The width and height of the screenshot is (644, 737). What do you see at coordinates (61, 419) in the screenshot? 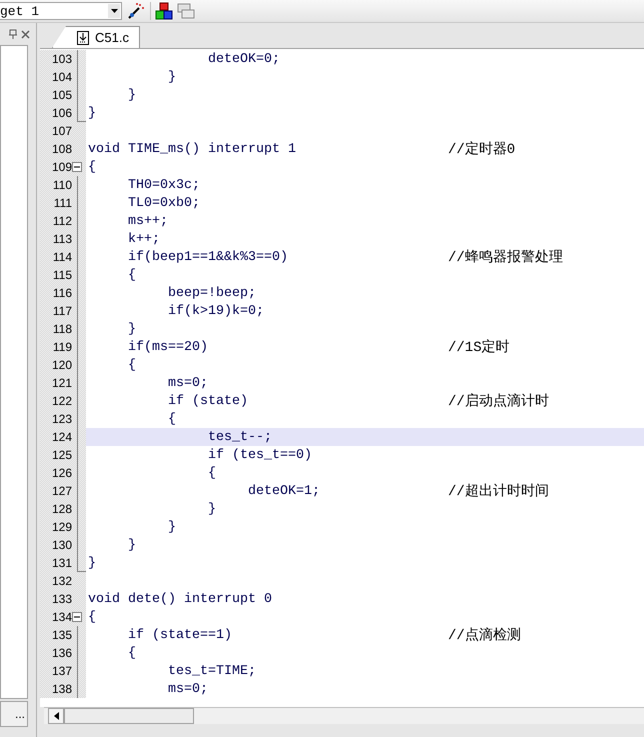
I see `line-number: 123` at bounding box center [61, 419].